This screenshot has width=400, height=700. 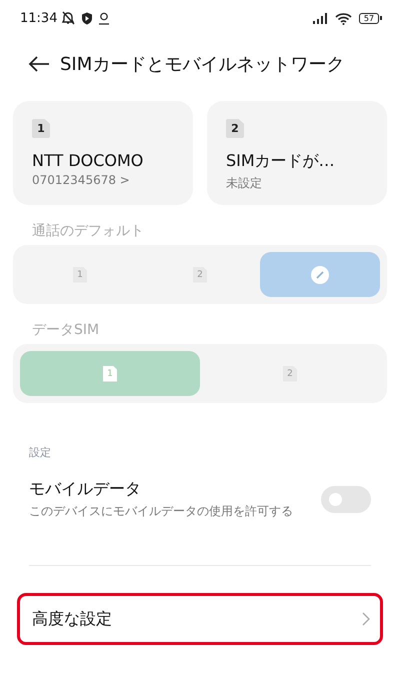 What do you see at coordinates (85, 489) in the screenshot?
I see `setting-title: モバイルデータ` at bounding box center [85, 489].